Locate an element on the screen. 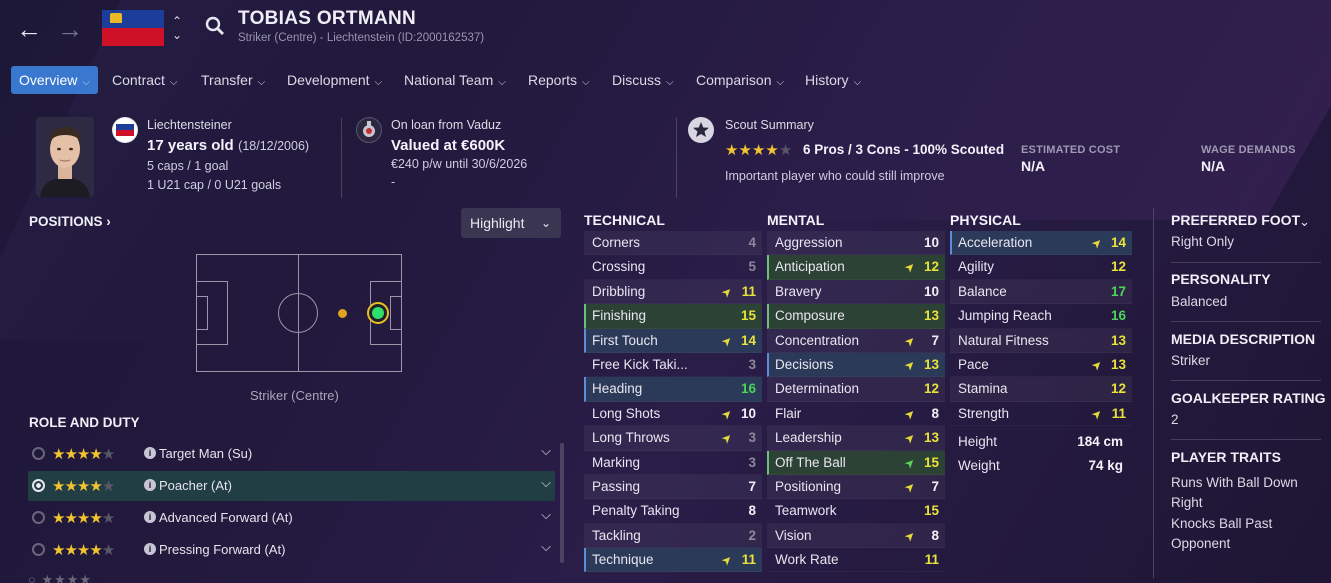 This screenshot has width=1331, height=583. attribute-row: Agility 12 is located at coordinates (1041, 267).